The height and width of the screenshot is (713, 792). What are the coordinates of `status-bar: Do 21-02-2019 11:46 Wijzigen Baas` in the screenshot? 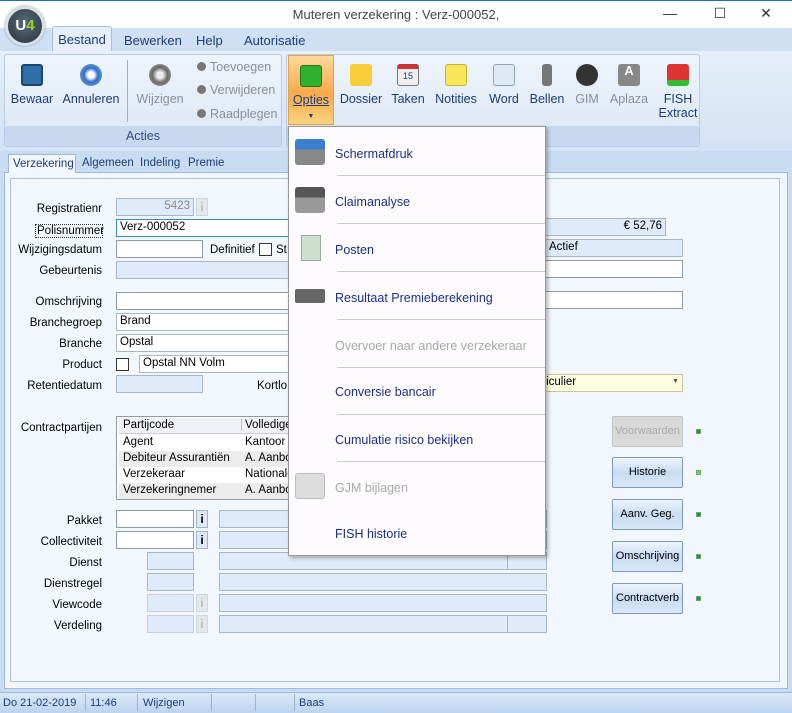 It's located at (396, 702).